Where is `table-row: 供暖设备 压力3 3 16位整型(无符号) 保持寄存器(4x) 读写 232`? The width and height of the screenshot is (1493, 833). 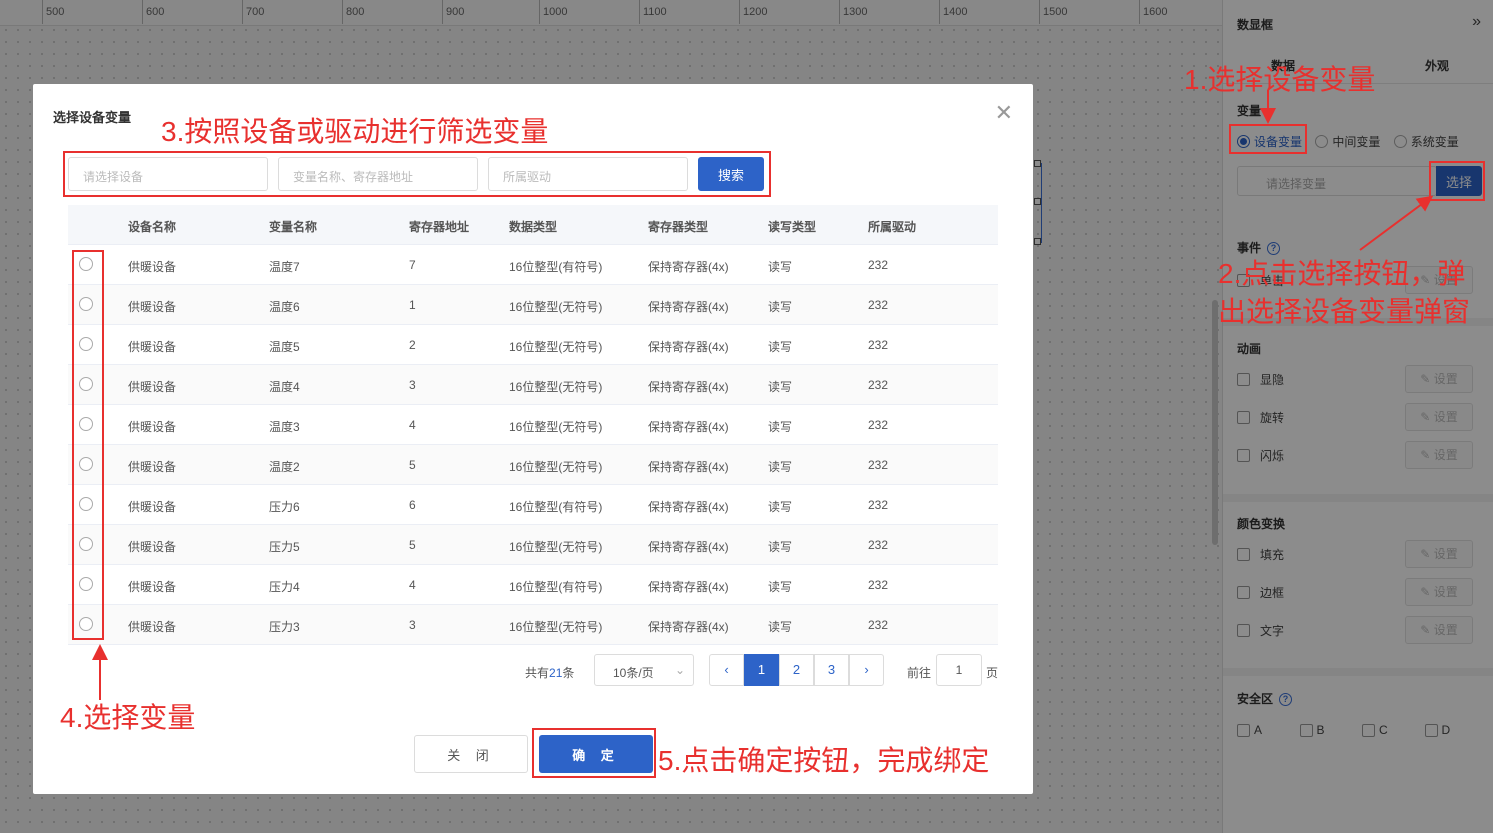
table-row: 供暖设备 压力3 3 16位整型(无符号) 保持寄存器(4x) 读写 232 is located at coordinates (533, 625).